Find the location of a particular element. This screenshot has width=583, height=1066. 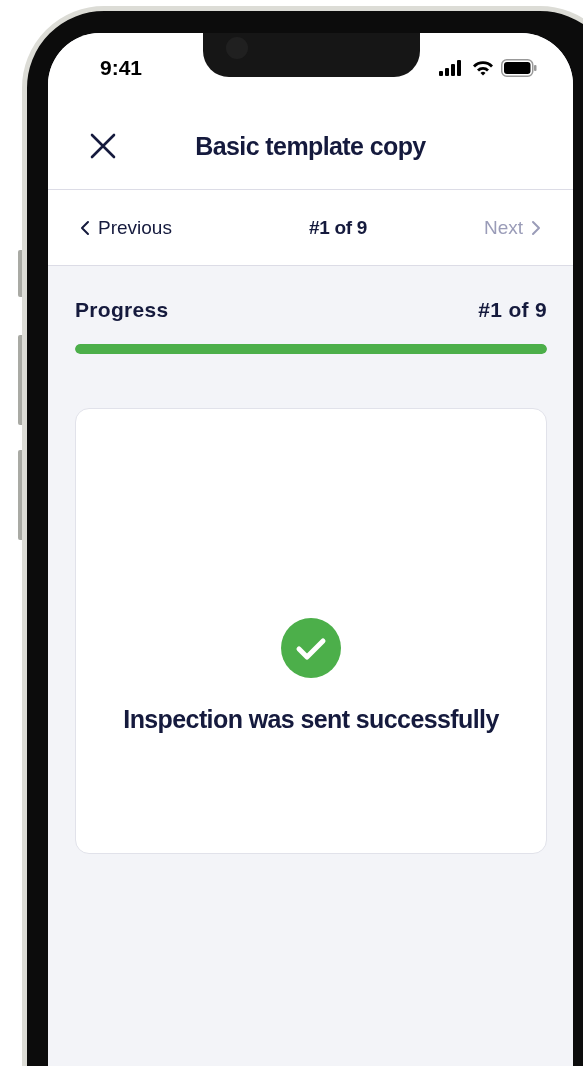

status-time: 9:41 is located at coordinates (121, 68).